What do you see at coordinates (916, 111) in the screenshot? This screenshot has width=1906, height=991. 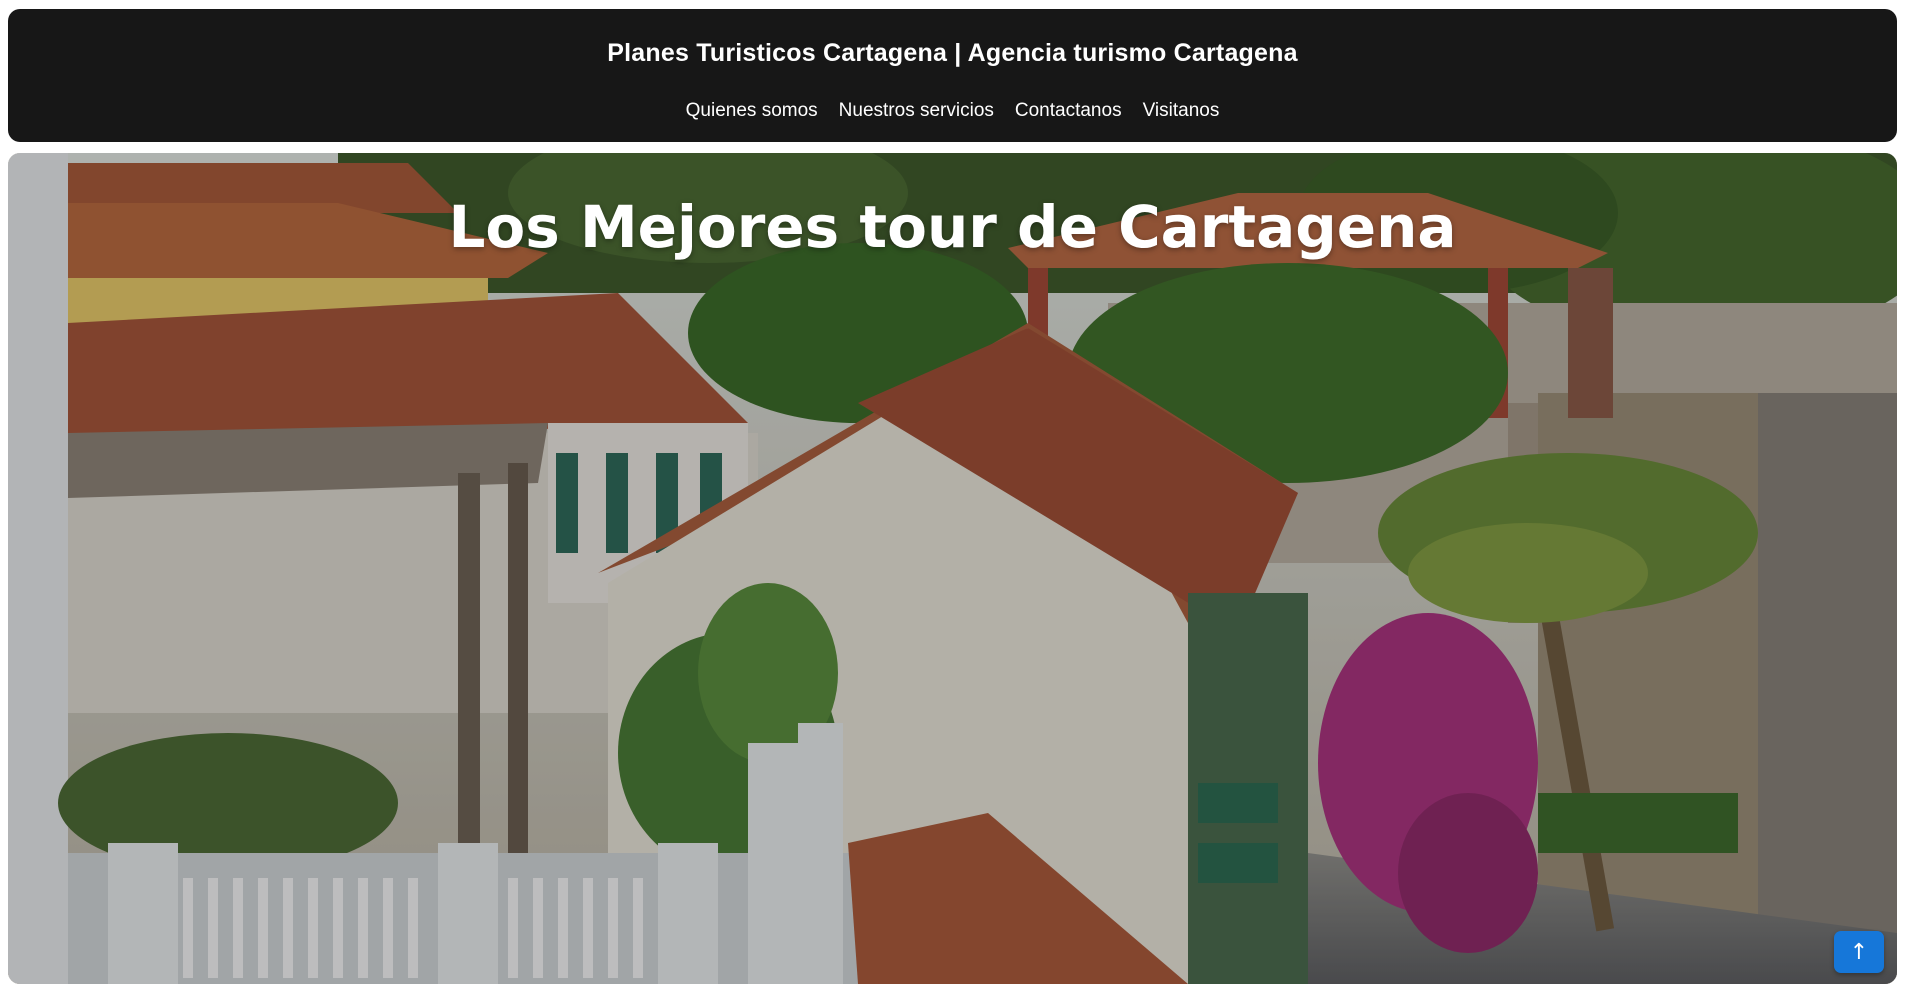 I see `nav-link-nuestros-servicios: Nuestros servicios` at bounding box center [916, 111].